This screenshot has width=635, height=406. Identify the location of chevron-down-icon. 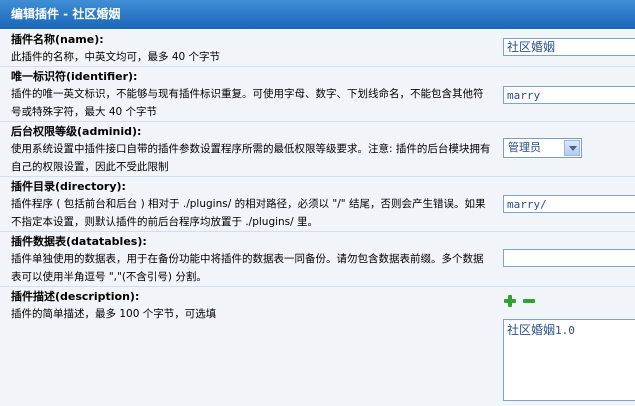
(572, 148).